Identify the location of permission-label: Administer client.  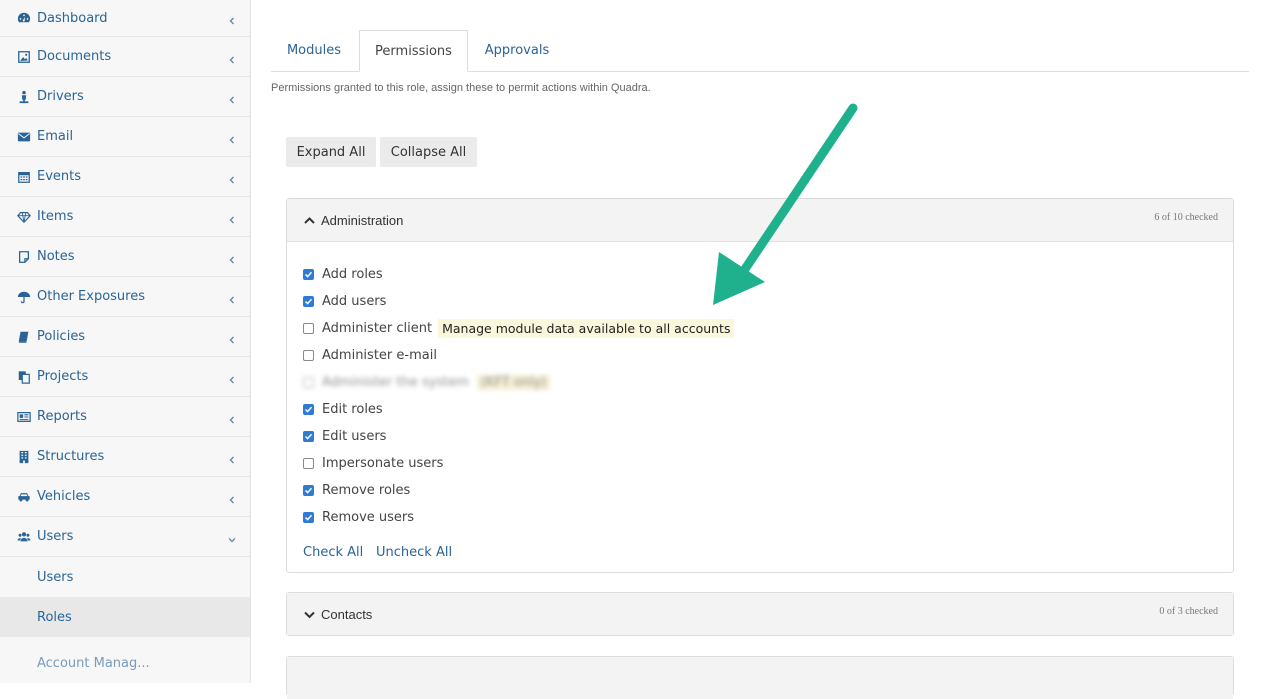
(377, 328).